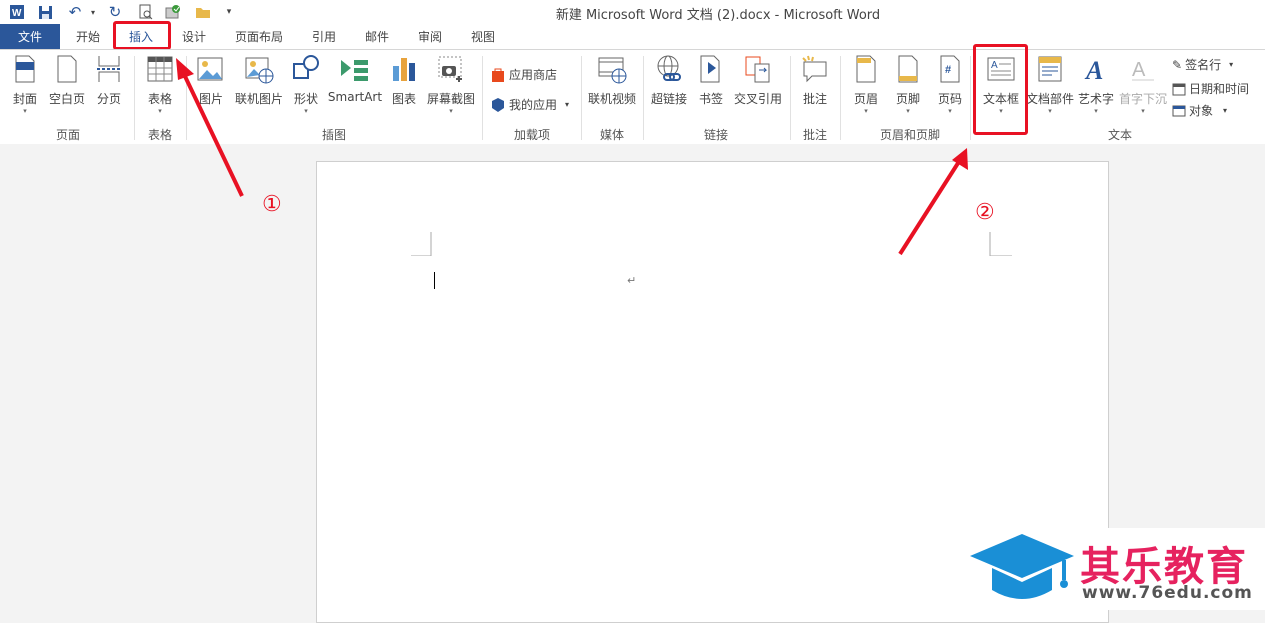  Describe the element at coordinates (1022, 566) in the screenshot. I see `graduation-cap-icon` at that location.